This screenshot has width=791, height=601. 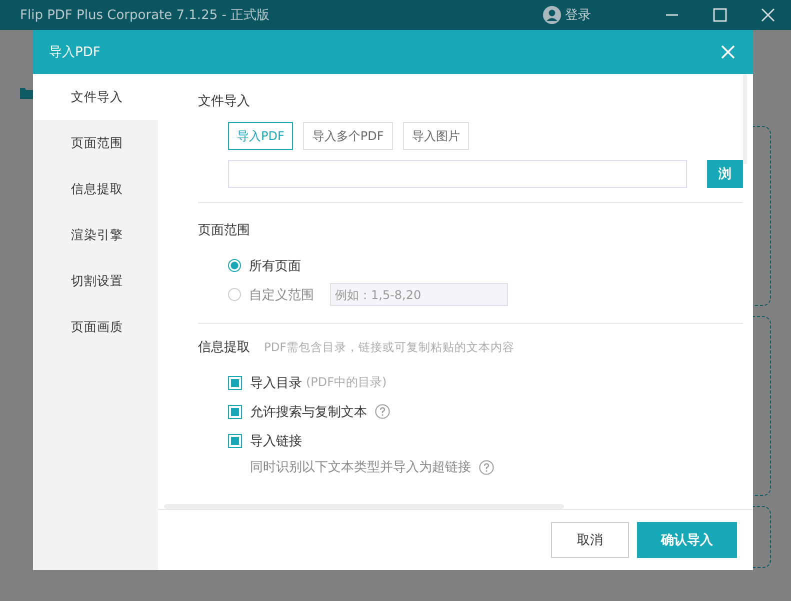 I want to click on cancel-button: 取消, so click(x=590, y=540).